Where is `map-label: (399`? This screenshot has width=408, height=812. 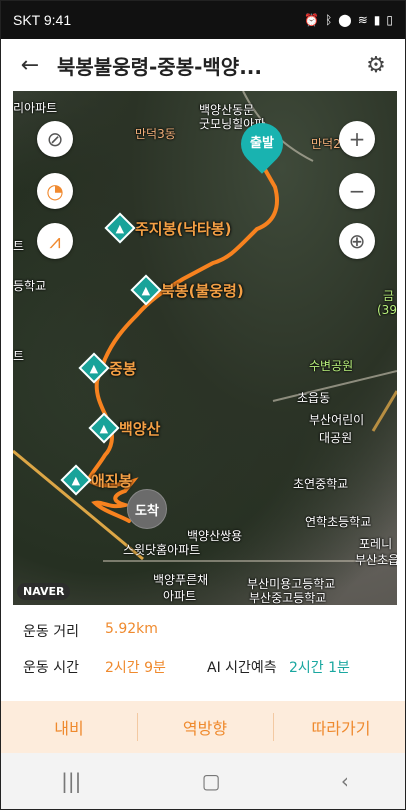
map-label: (399 is located at coordinates (387, 310).